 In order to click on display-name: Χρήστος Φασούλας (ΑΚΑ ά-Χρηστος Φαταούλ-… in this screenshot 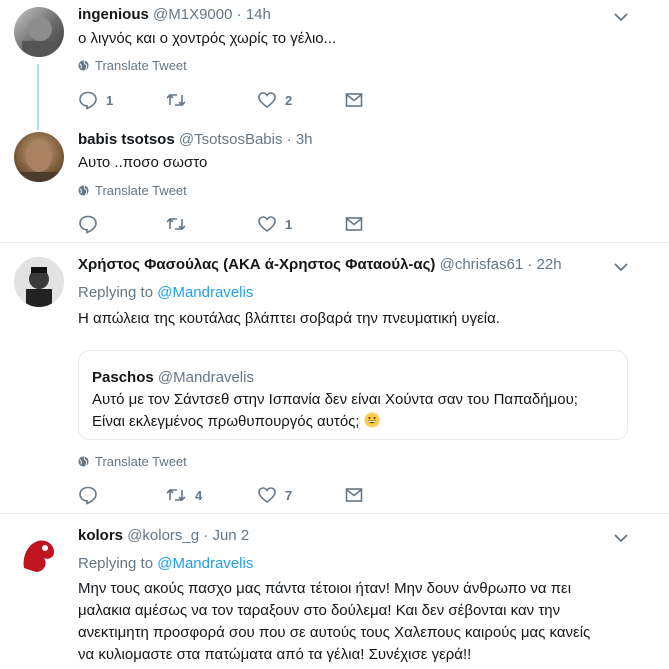, I will do `click(256, 264)`.